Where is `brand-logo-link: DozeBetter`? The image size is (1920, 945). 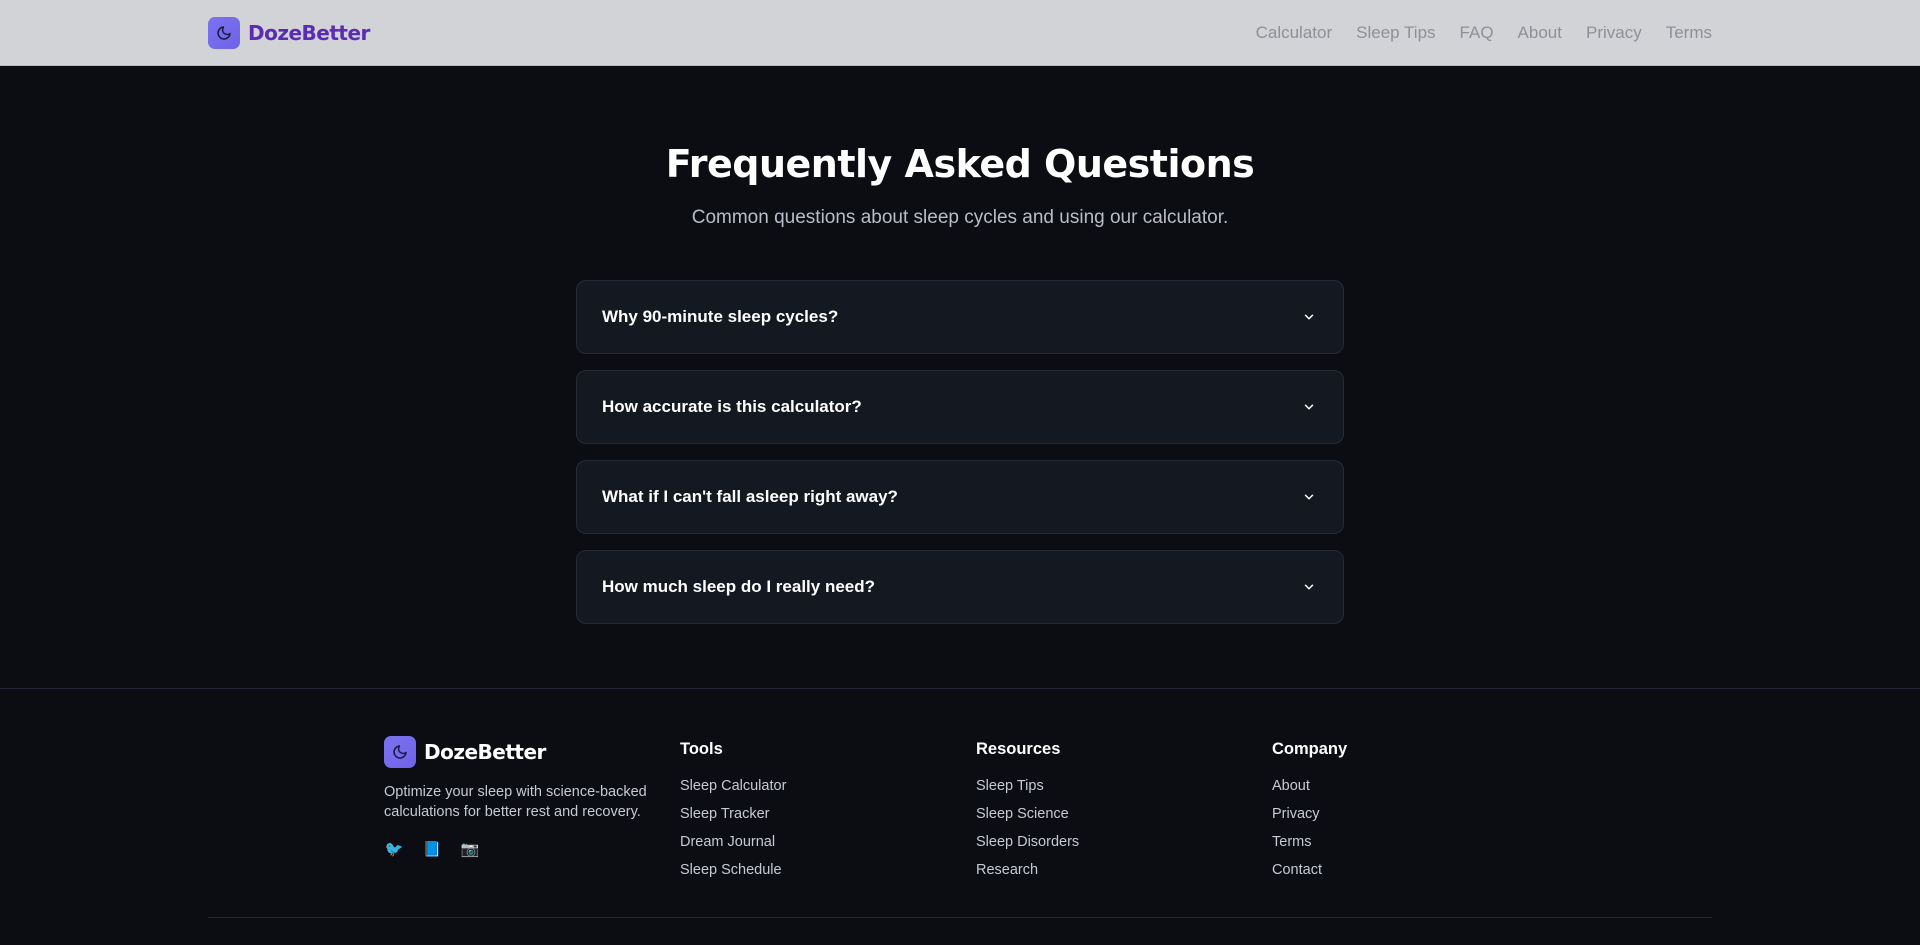 brand-logo-link: DozeBetter is located at coordinates (289, 33).